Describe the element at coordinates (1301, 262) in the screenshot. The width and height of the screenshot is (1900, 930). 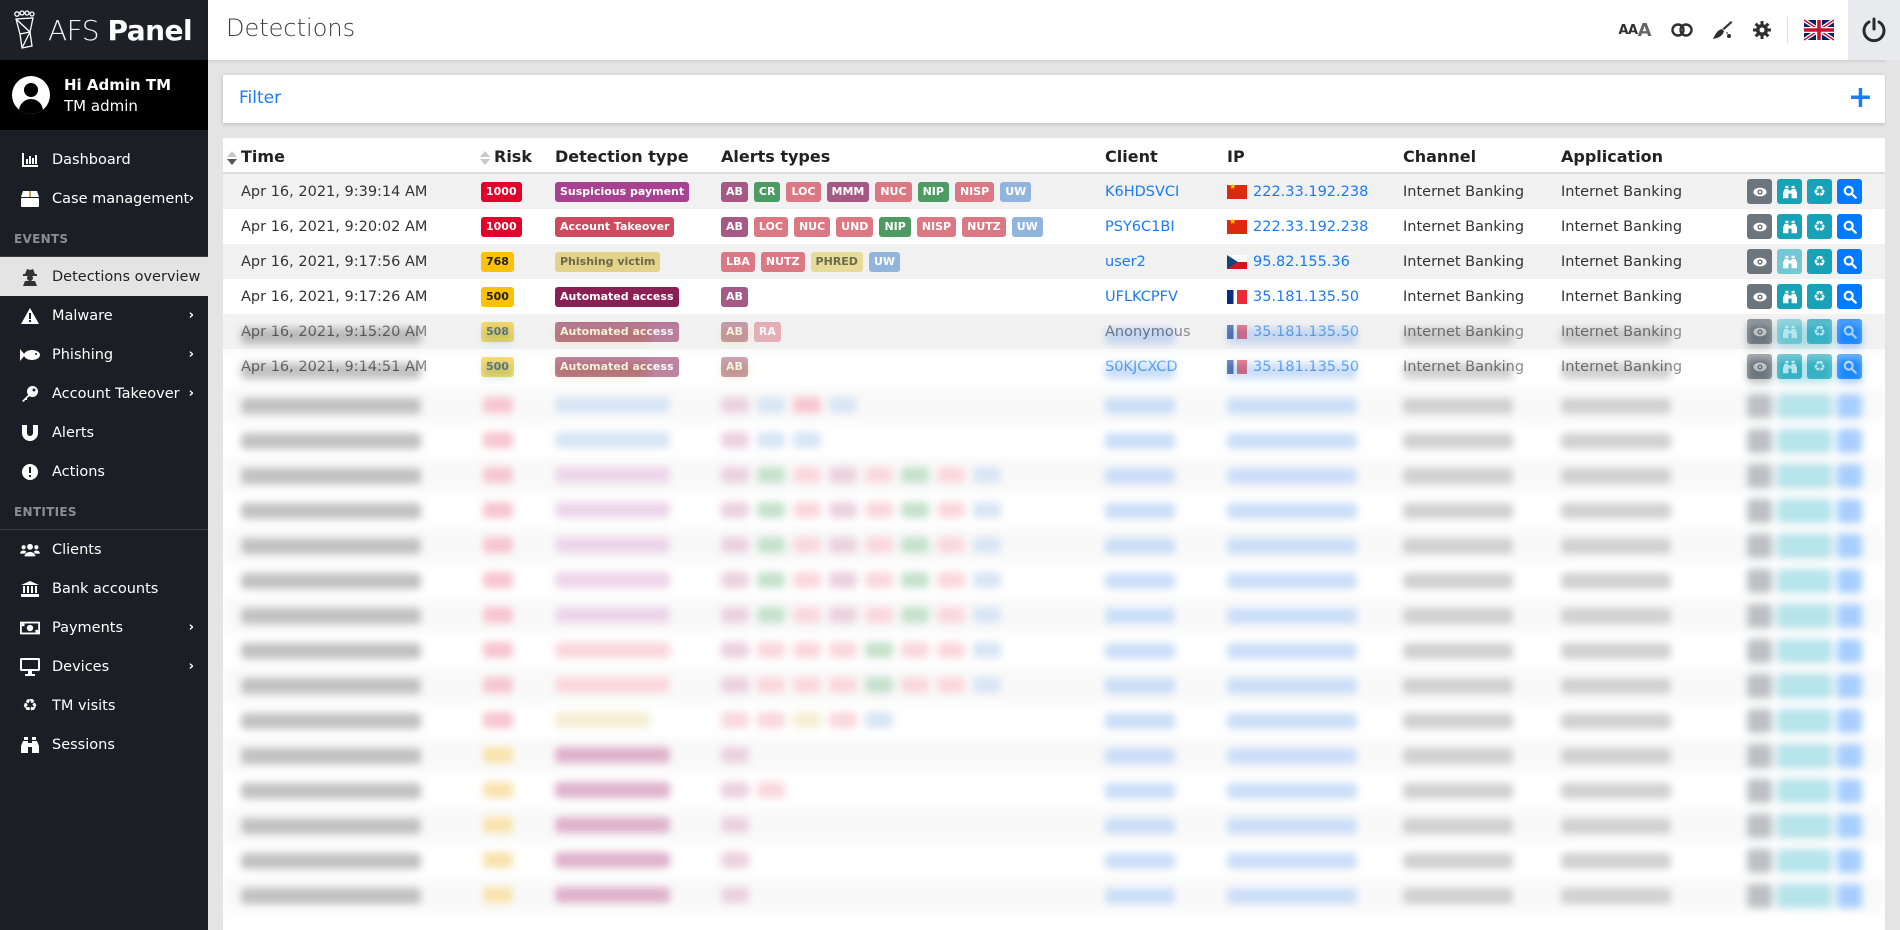
I see `ip-link: 95.82.155.36` at that location.